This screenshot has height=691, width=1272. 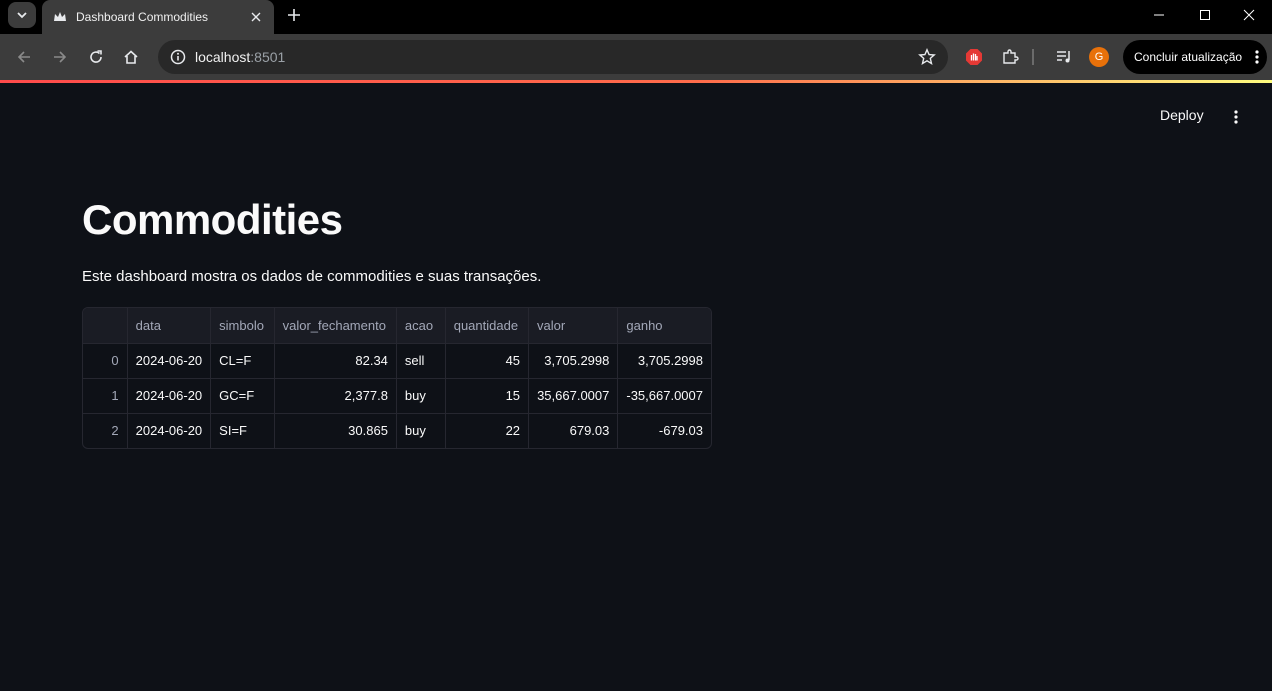 What do you see at coordinates (664, 326) in the screenshot?
I see `column-header-ganho: ganho` at bounding box center [664, 326].